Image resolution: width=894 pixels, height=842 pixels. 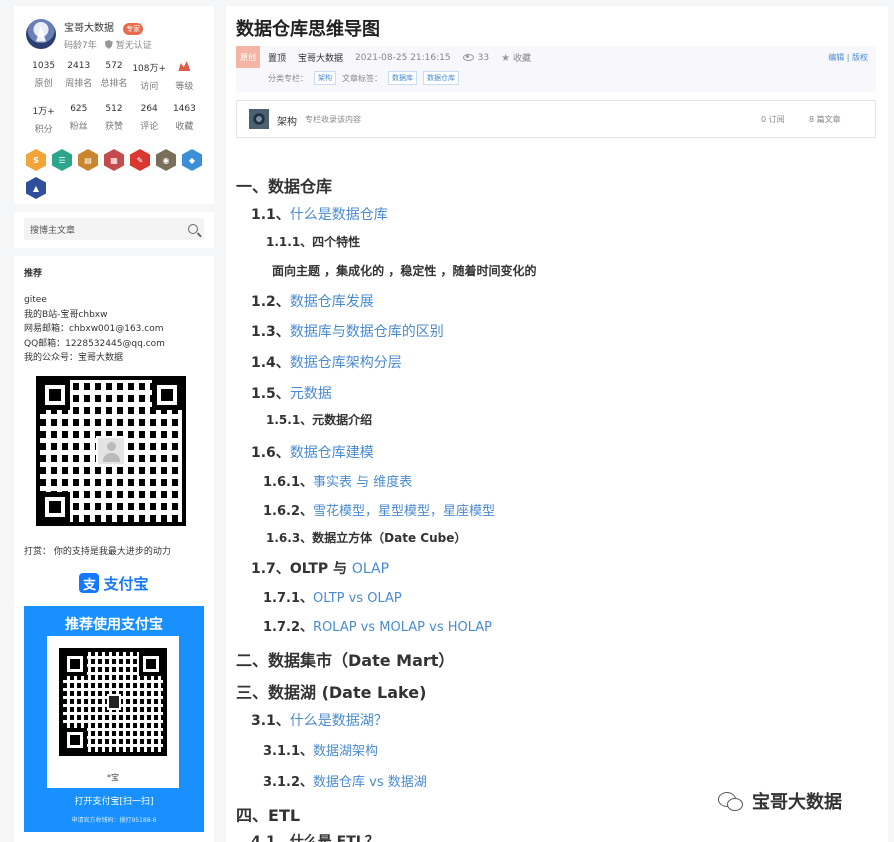 I want to click on s-medal-icon: S, so click(x=36, y=160).